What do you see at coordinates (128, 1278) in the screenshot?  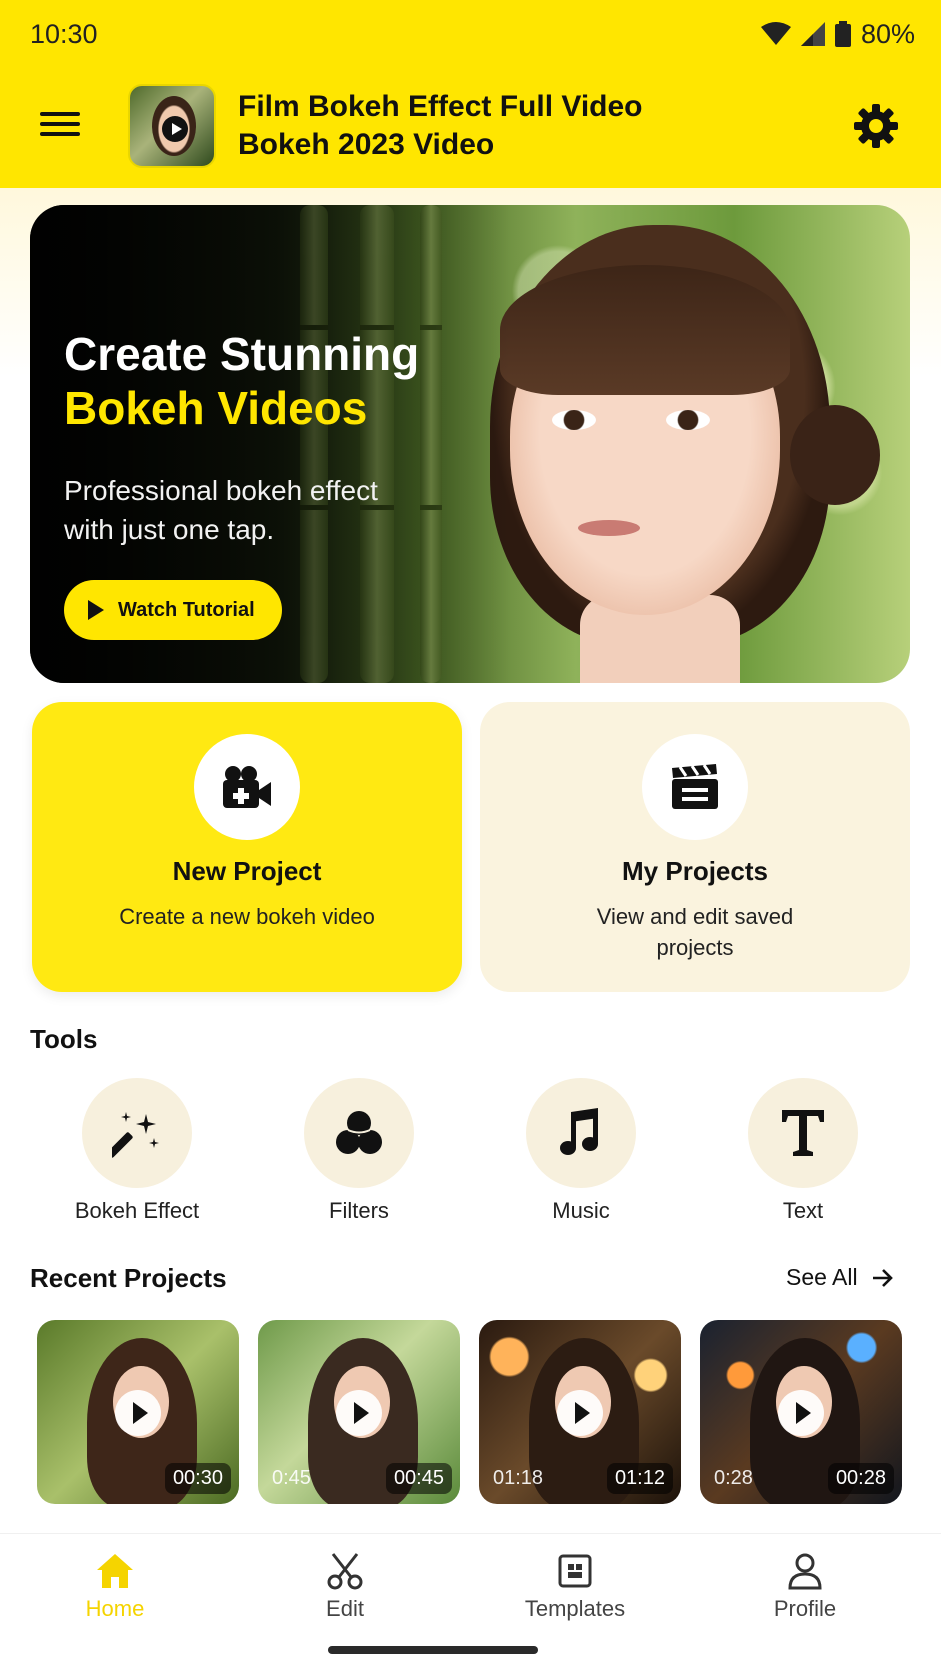 I see `recent-projects-title: Recent Projects` at bounding box center [128, 1278].